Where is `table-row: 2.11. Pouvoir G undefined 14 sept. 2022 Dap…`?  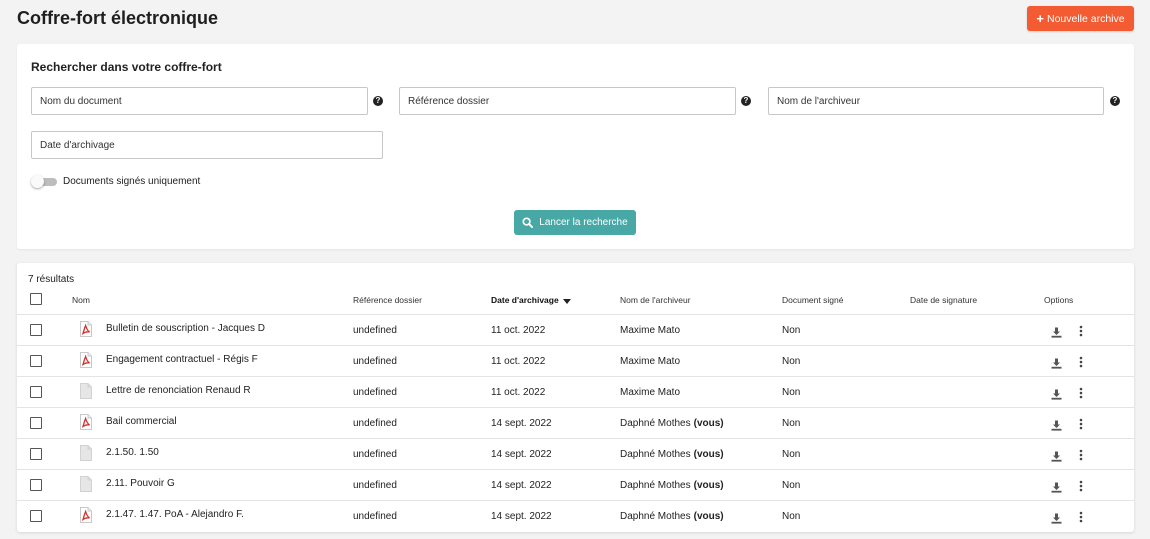
table-row: 2.11. Pouvoir G undefined 14 sept. 2022 Dap… is located at coordinates (575, 484).